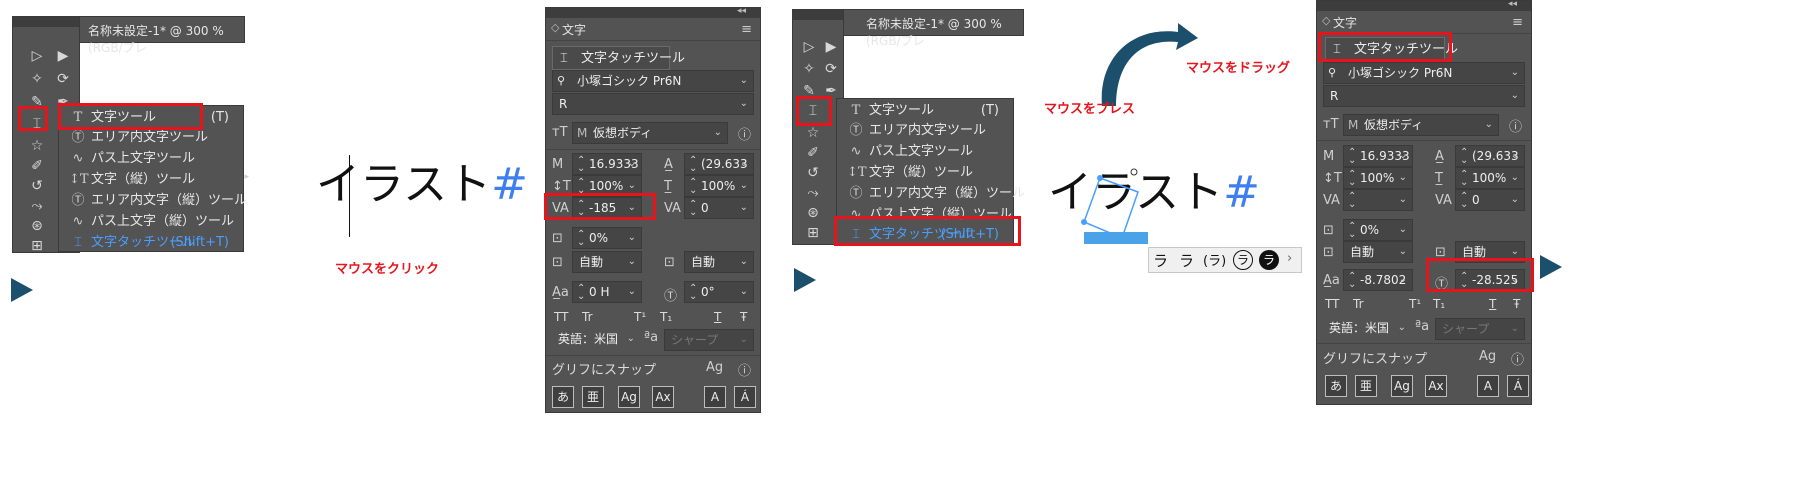  I want to click on tsume-field-2: ⌃ ⌄ 0% ⌄, so click(1378, 230).